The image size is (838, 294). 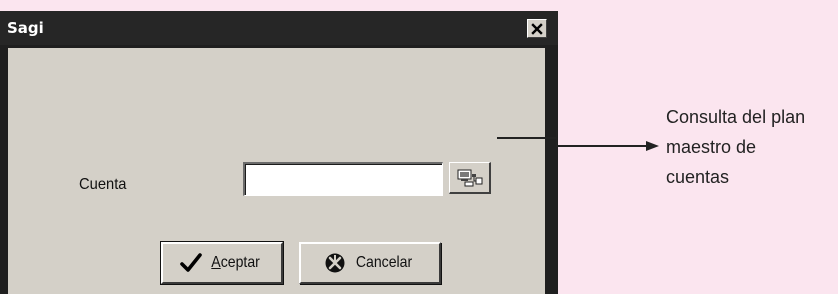 I want to click on account-input, so click(x=343, y=179).